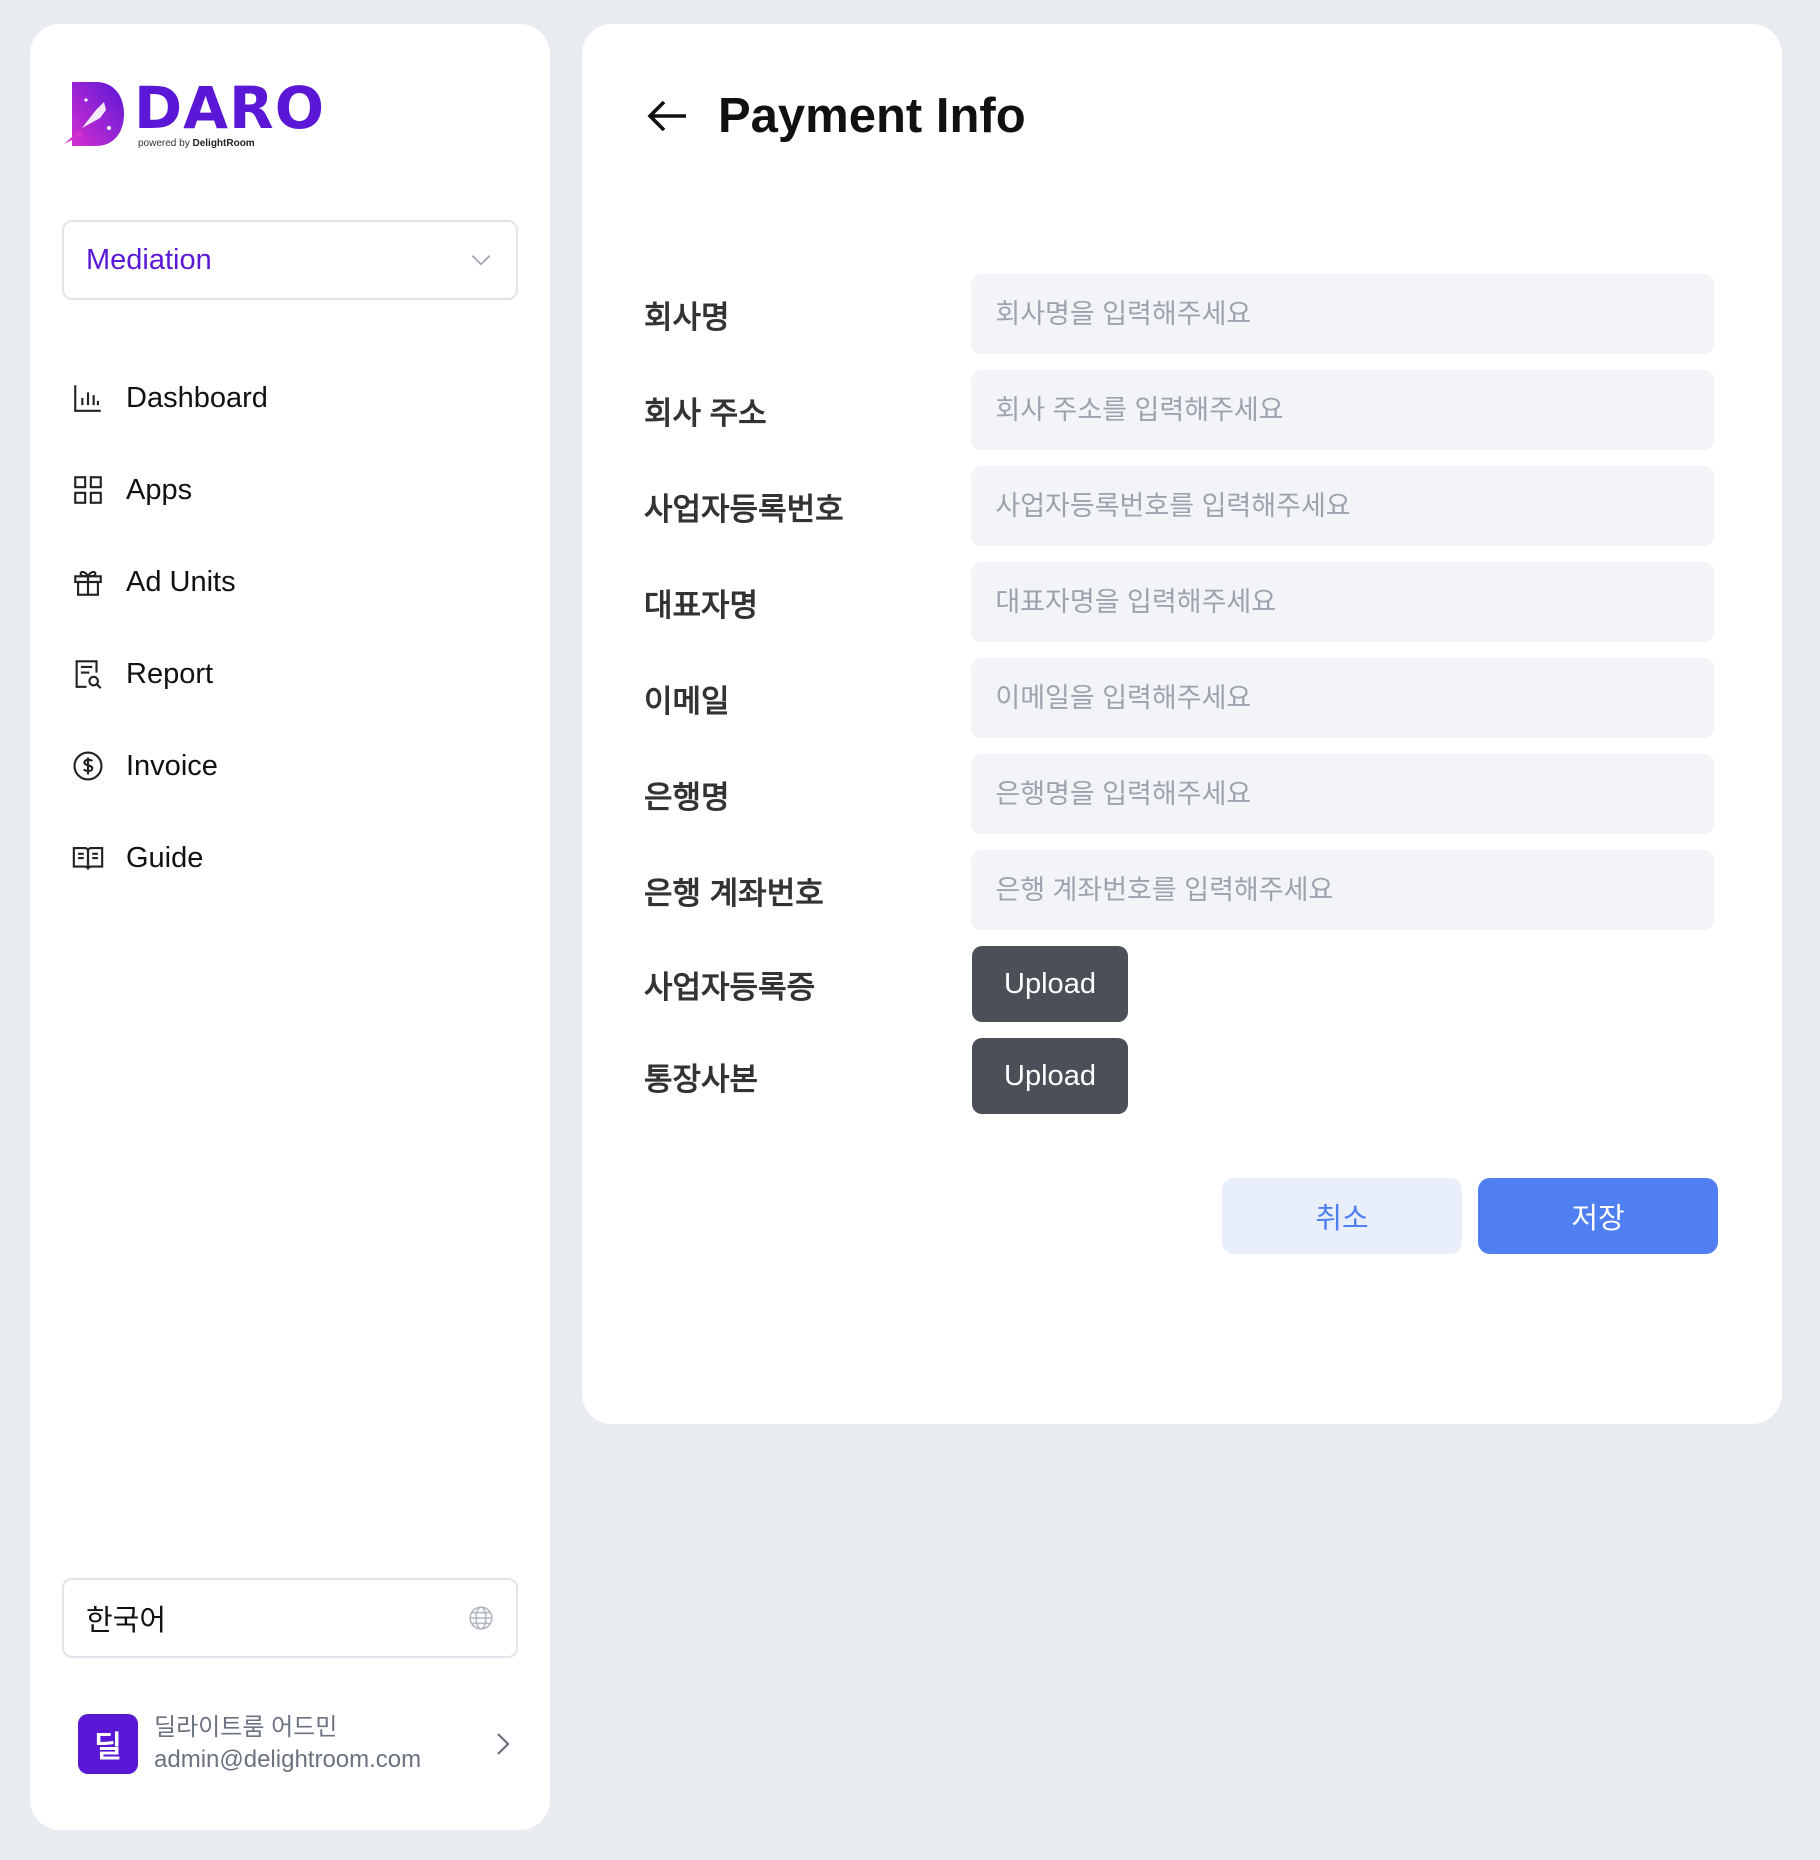 This screenshot has height=1860, width=1820. Describe the element at coordinates (668, 116) in the screenshot. I see `back-arrow-icon` at that location.